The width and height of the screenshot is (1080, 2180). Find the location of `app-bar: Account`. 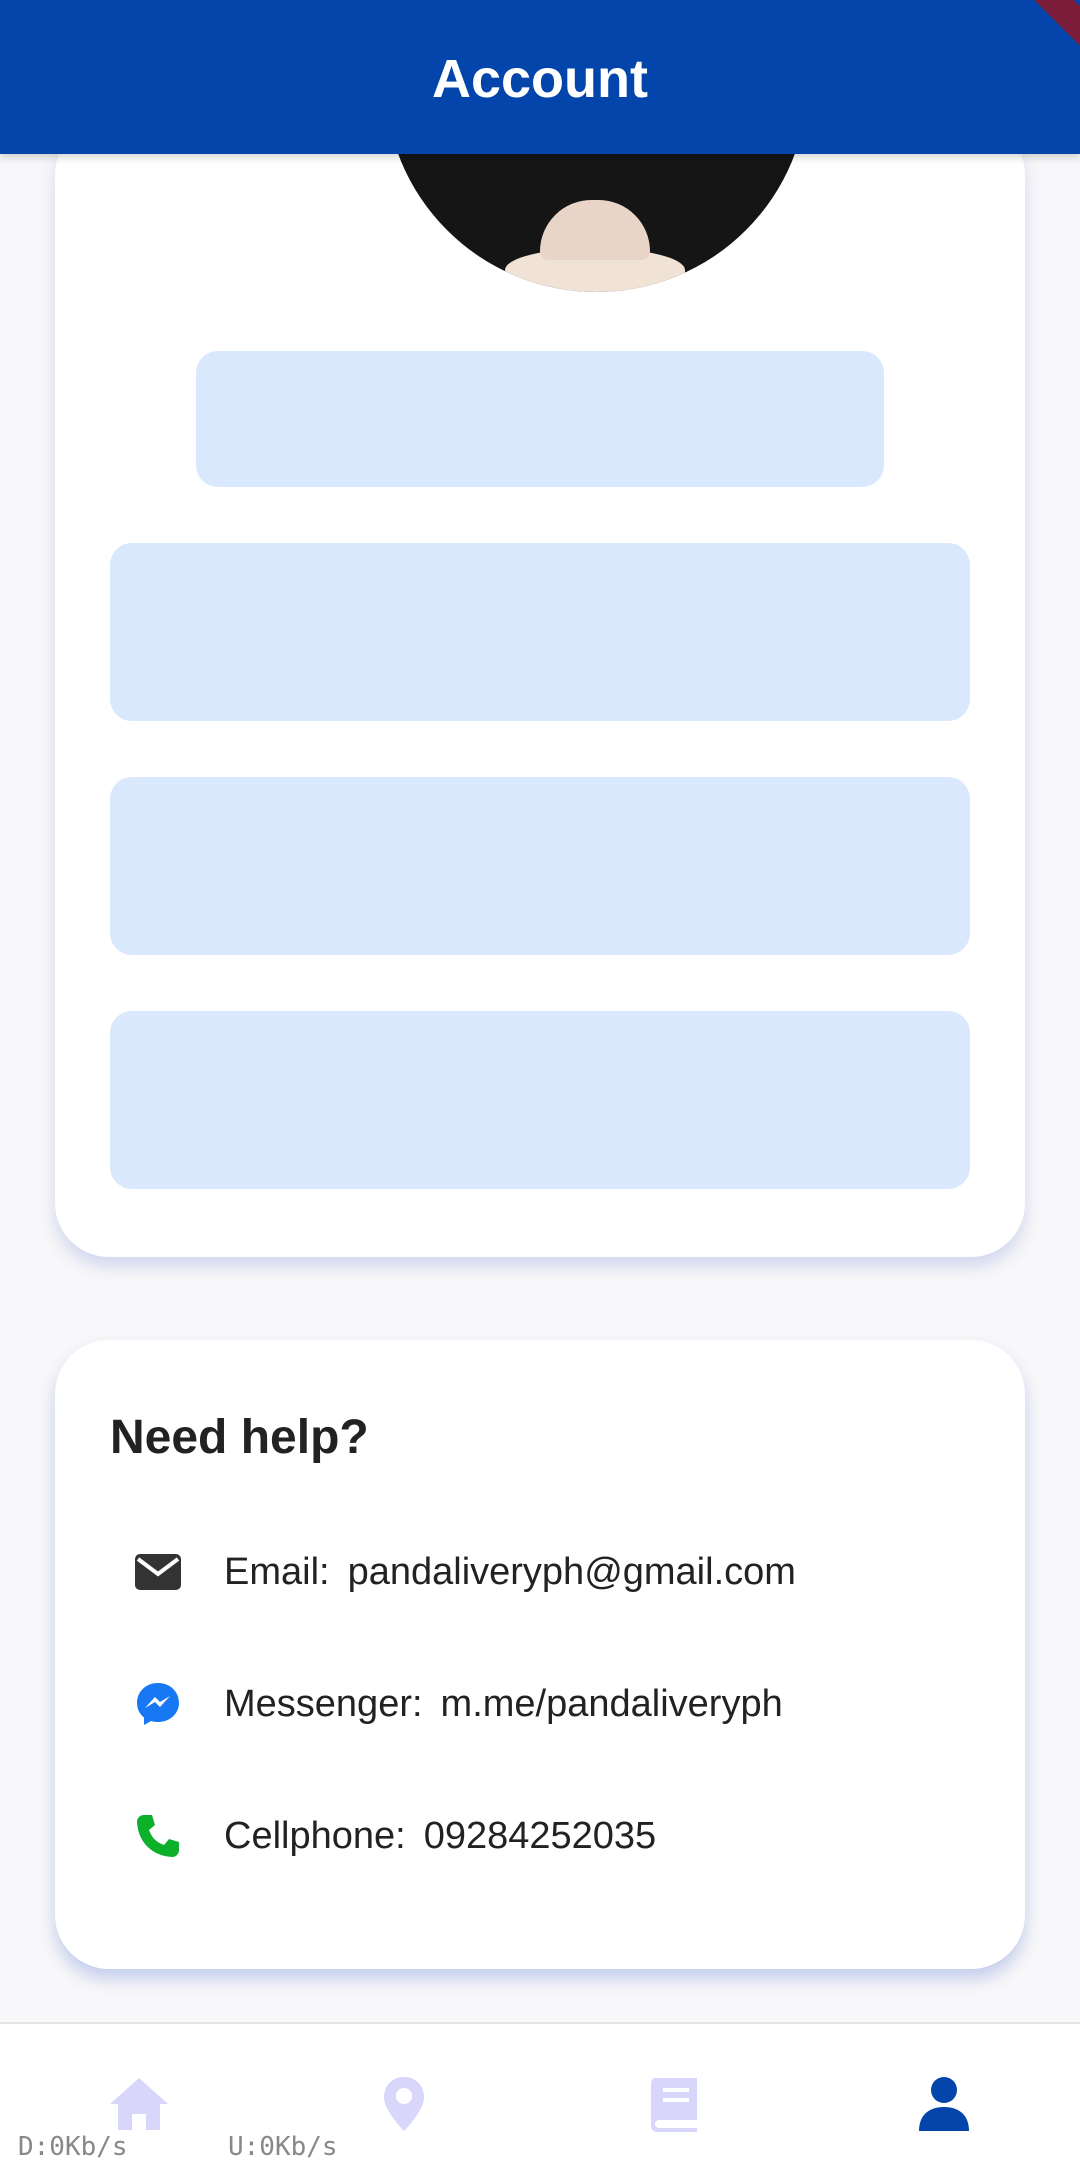

app-bar: Account is located at coordinates (540, 77).